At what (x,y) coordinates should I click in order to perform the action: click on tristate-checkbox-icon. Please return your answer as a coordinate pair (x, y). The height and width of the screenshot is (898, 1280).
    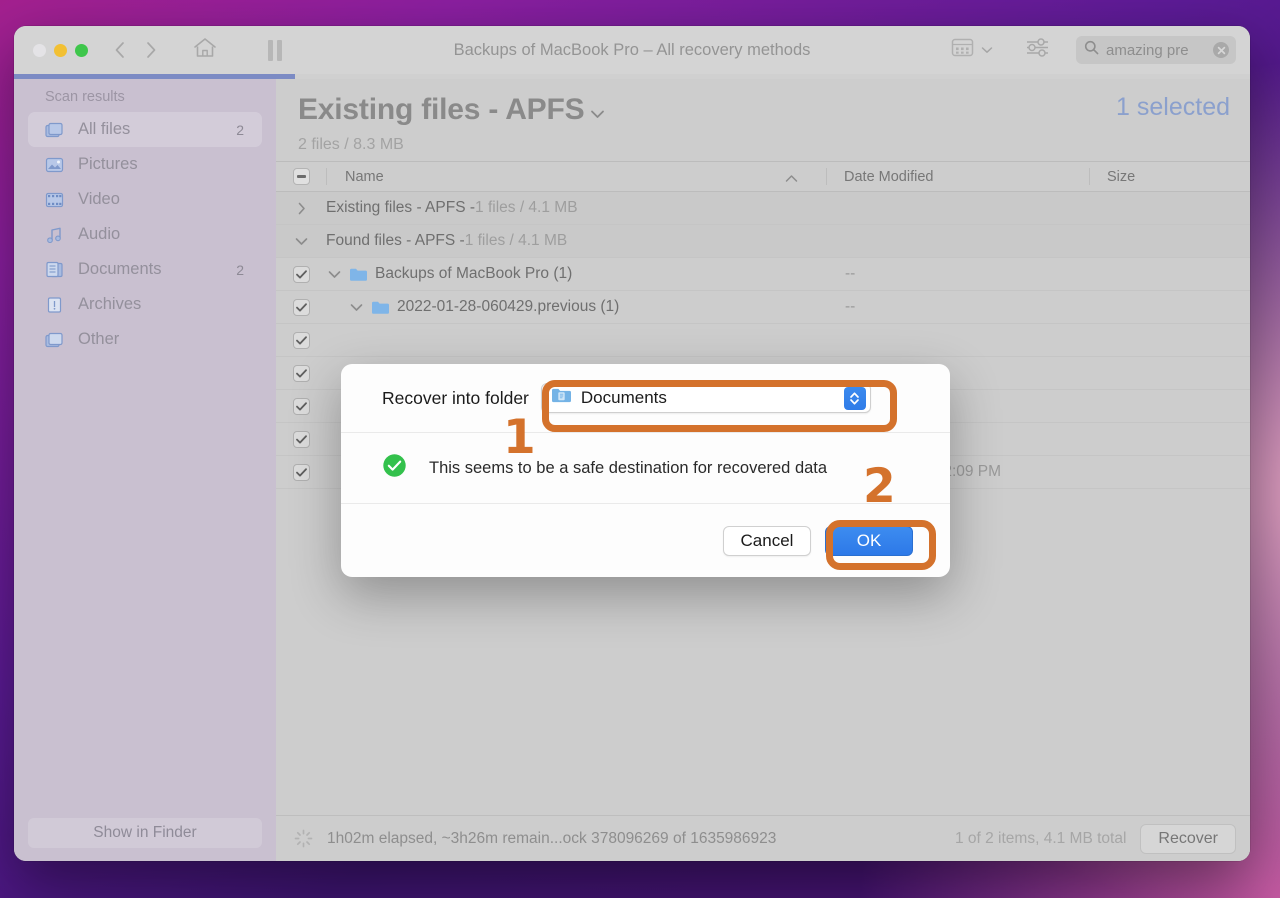
    Looking at the image, I should click on (301, 176).